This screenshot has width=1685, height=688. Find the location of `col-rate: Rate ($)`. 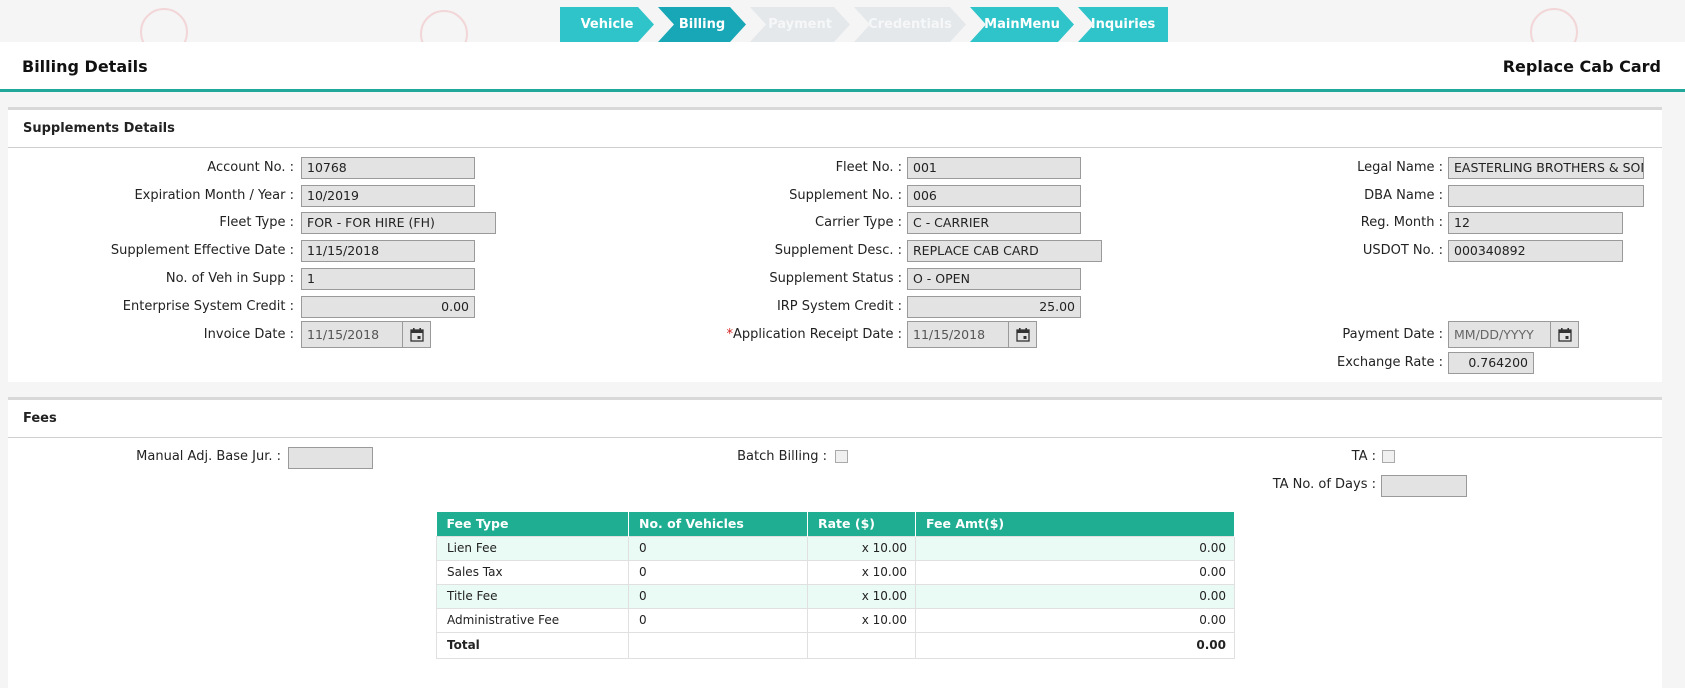

col-rate: Rate ($) is located at coordinates (861, 524).